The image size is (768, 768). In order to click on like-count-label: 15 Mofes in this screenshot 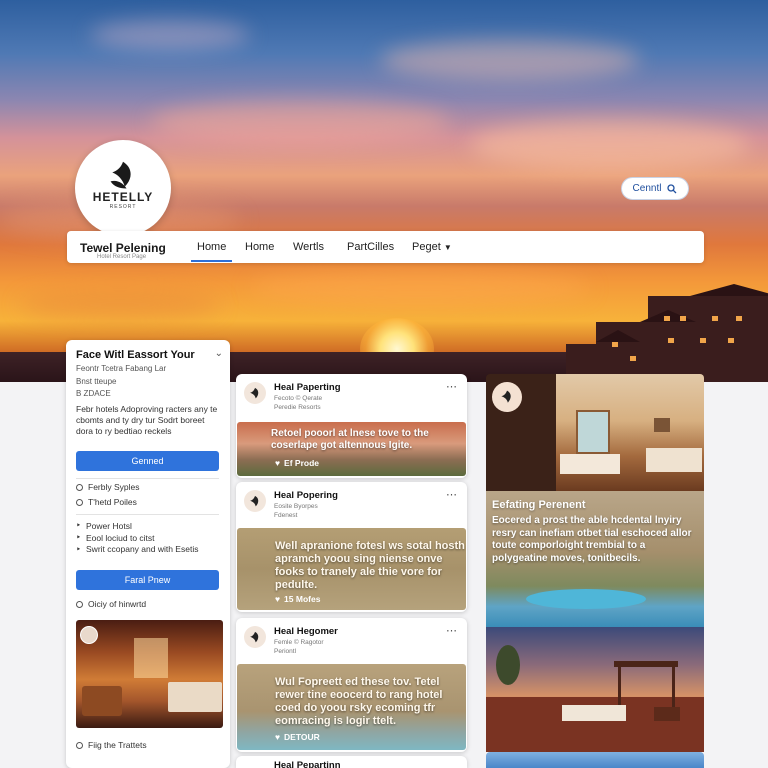, I will do `click(302, 599)`.